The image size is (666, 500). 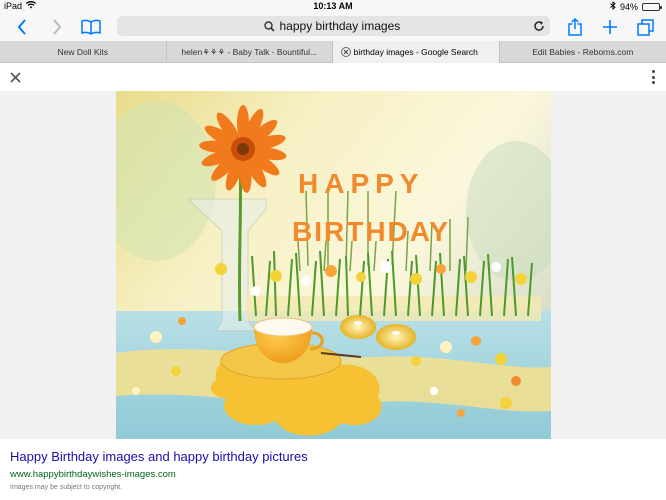 I want to click on reload-button, so click(x=539, y=26).